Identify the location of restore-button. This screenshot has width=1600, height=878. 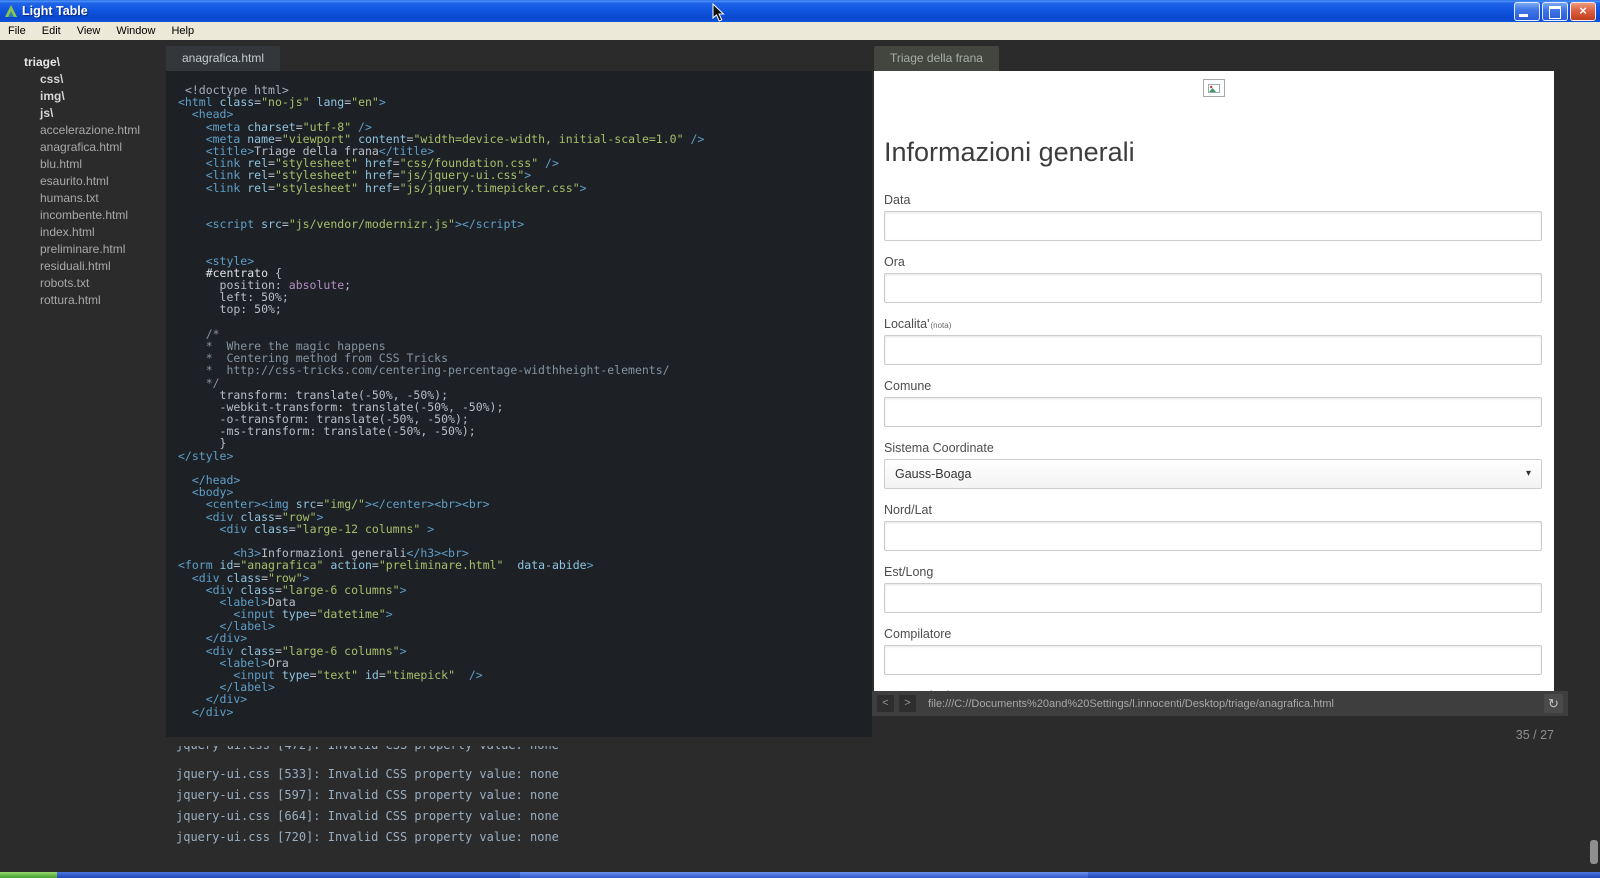
(1555, 11).